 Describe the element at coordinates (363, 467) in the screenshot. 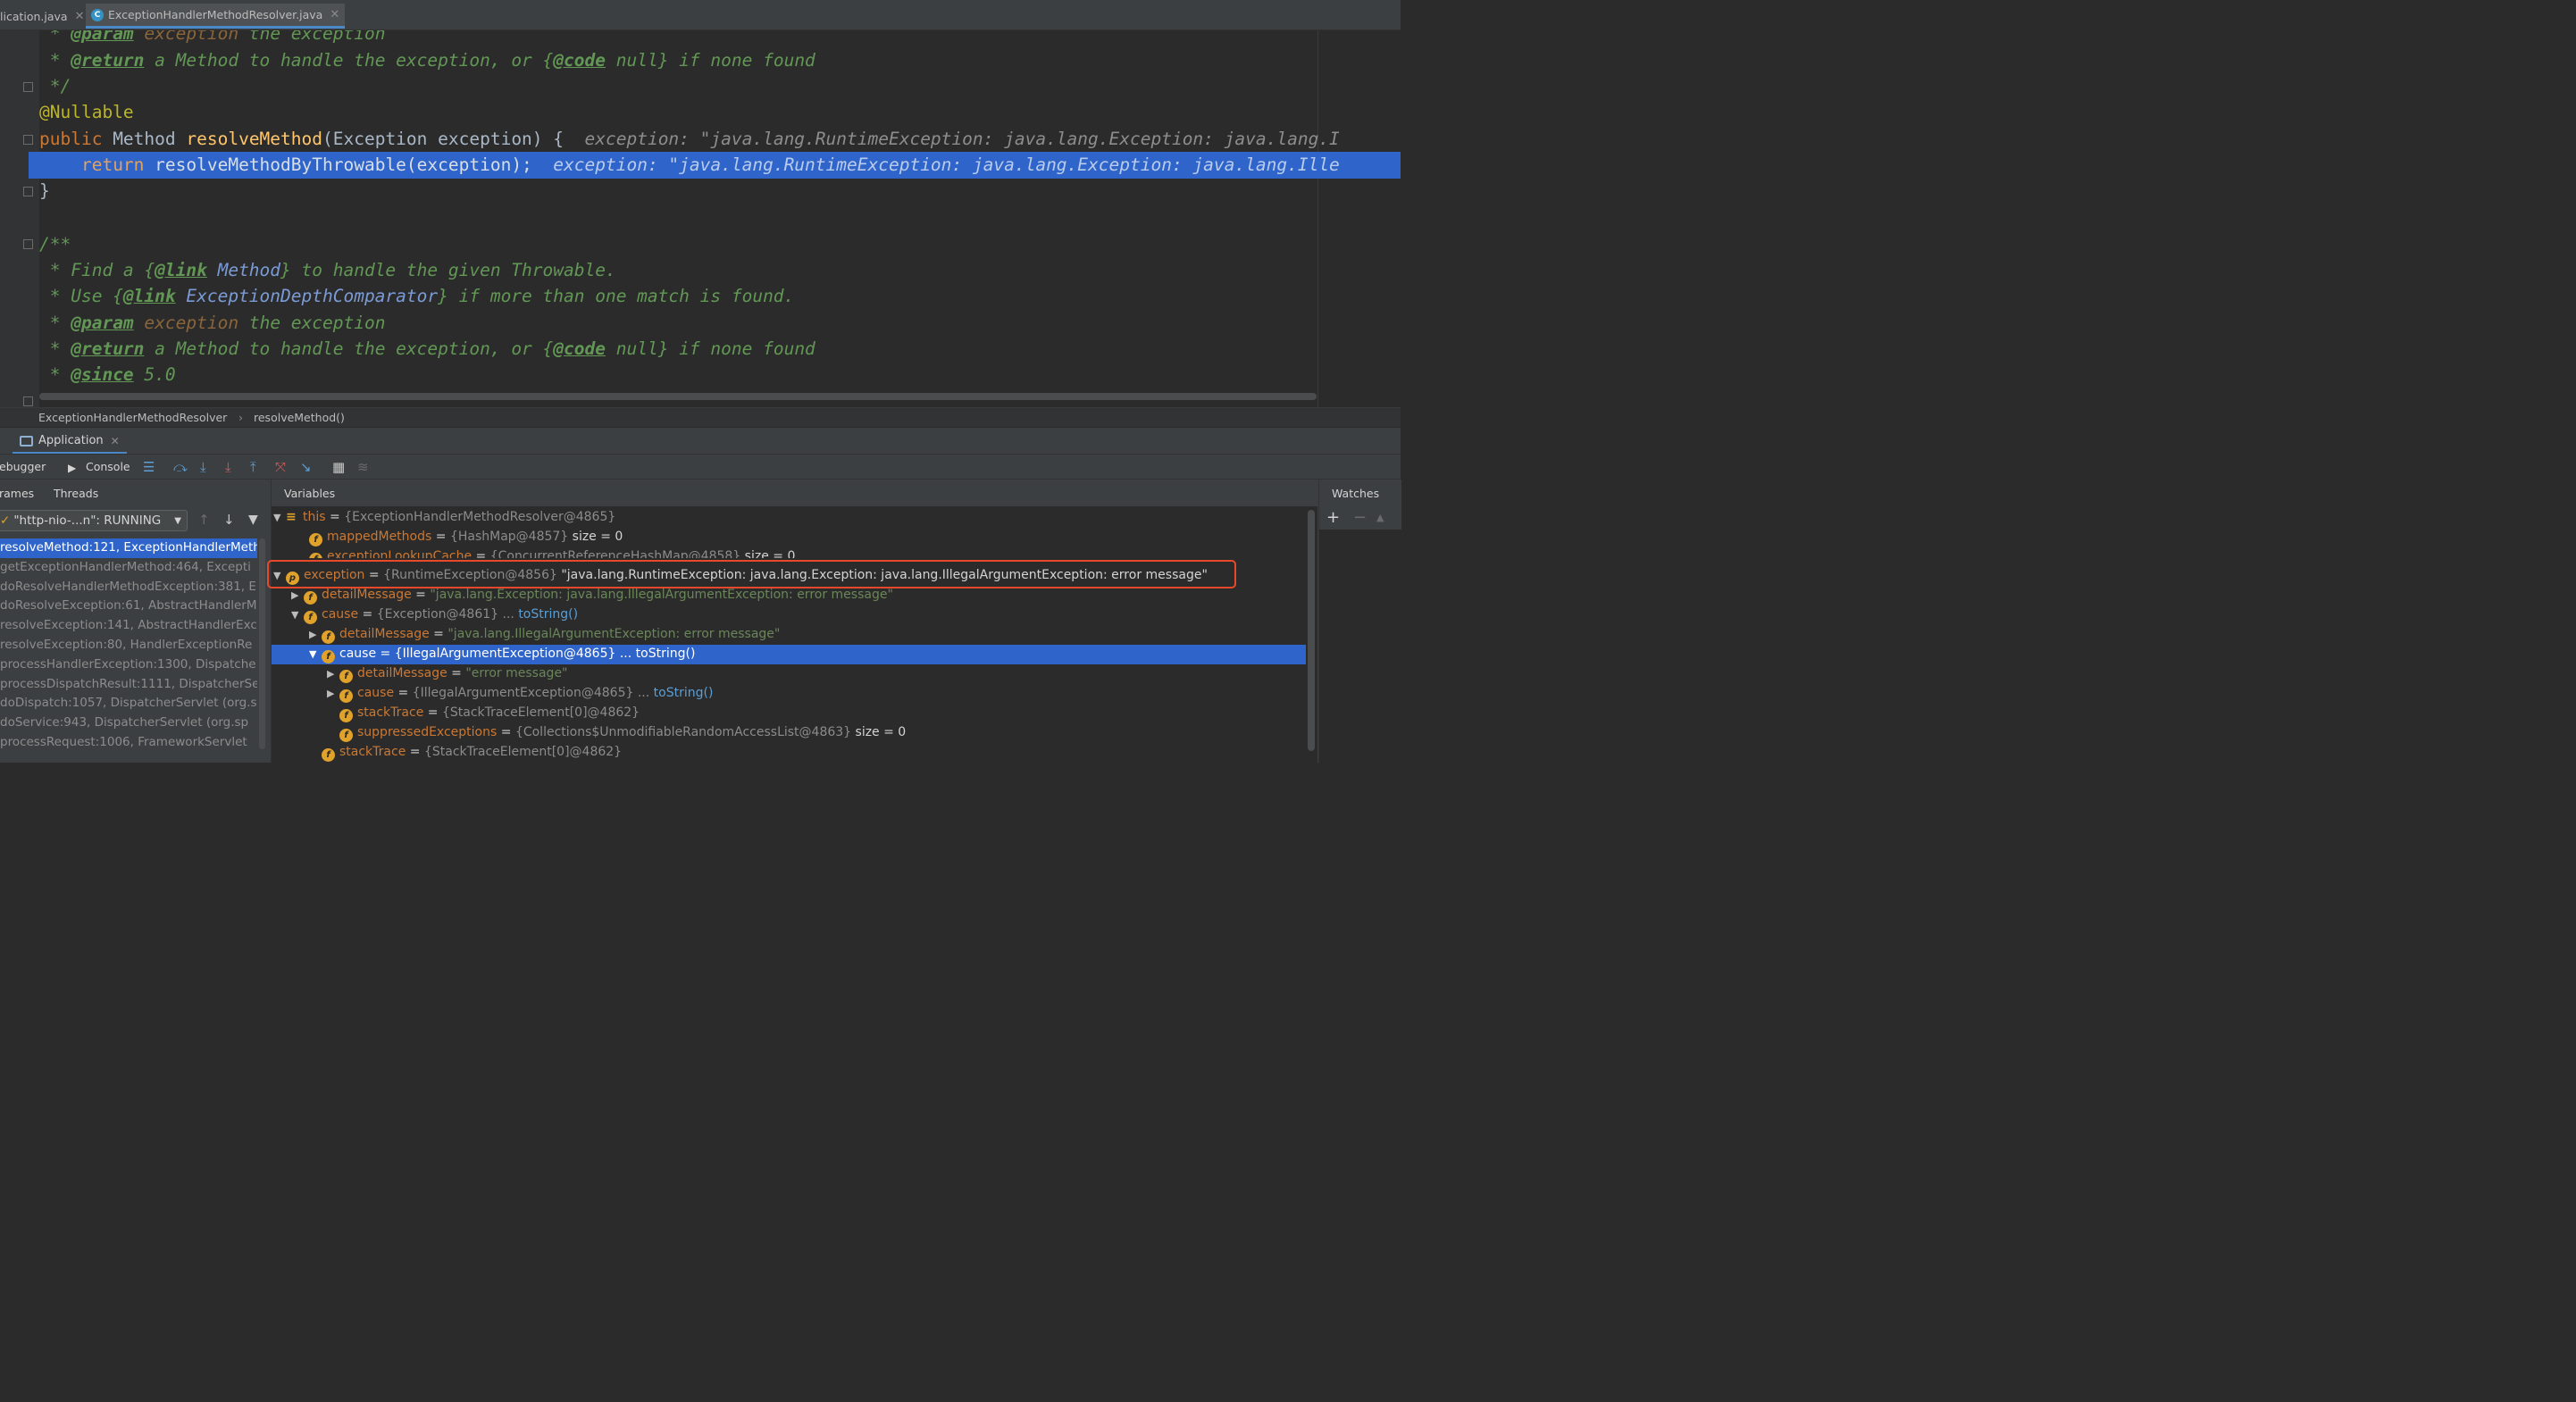

I see `trace-icon: ≋` at that location.